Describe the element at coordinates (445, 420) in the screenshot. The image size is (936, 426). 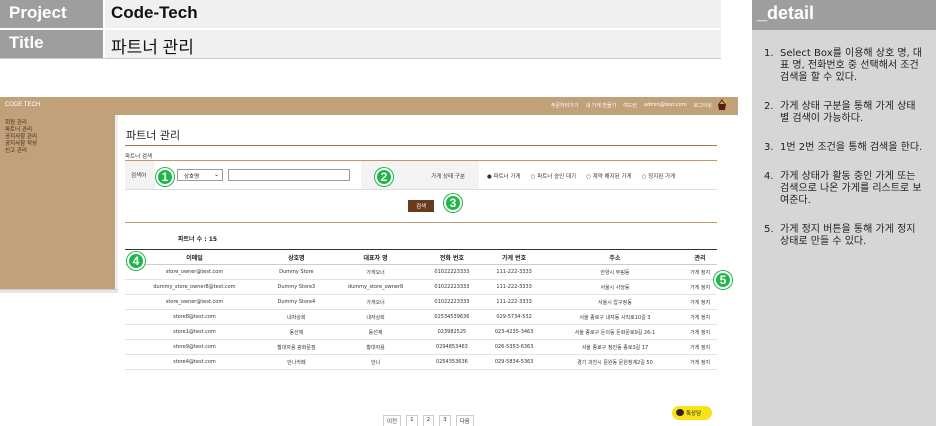
I see `pager-page-3: 3` at that location.